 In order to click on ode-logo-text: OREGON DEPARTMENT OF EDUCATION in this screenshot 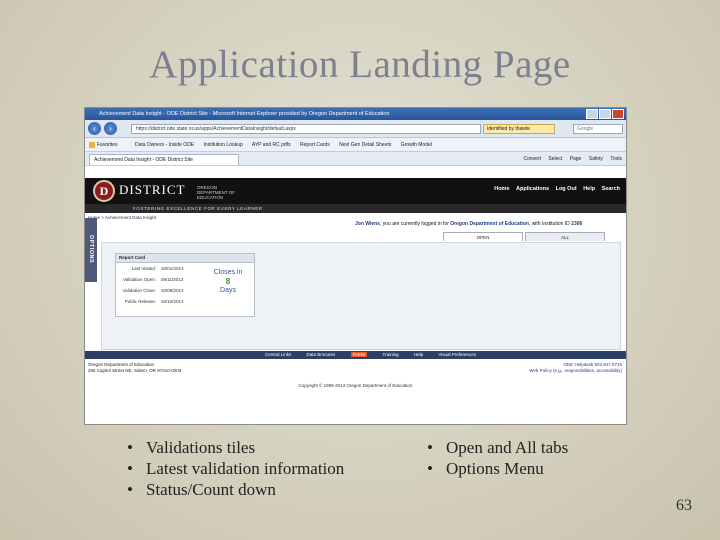, I will do `click(216, 192)`.